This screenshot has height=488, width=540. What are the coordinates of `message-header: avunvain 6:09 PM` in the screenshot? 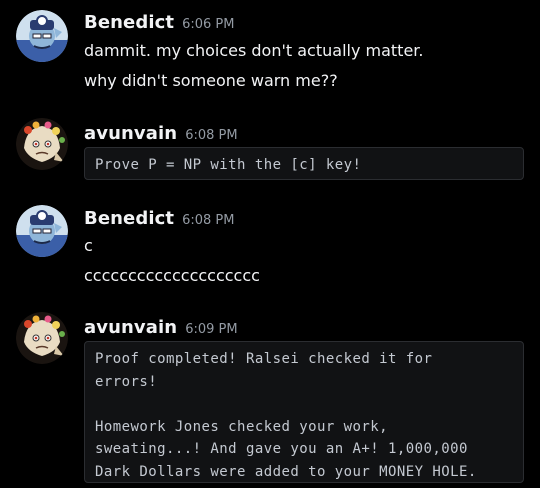 It's located at (161, 327).